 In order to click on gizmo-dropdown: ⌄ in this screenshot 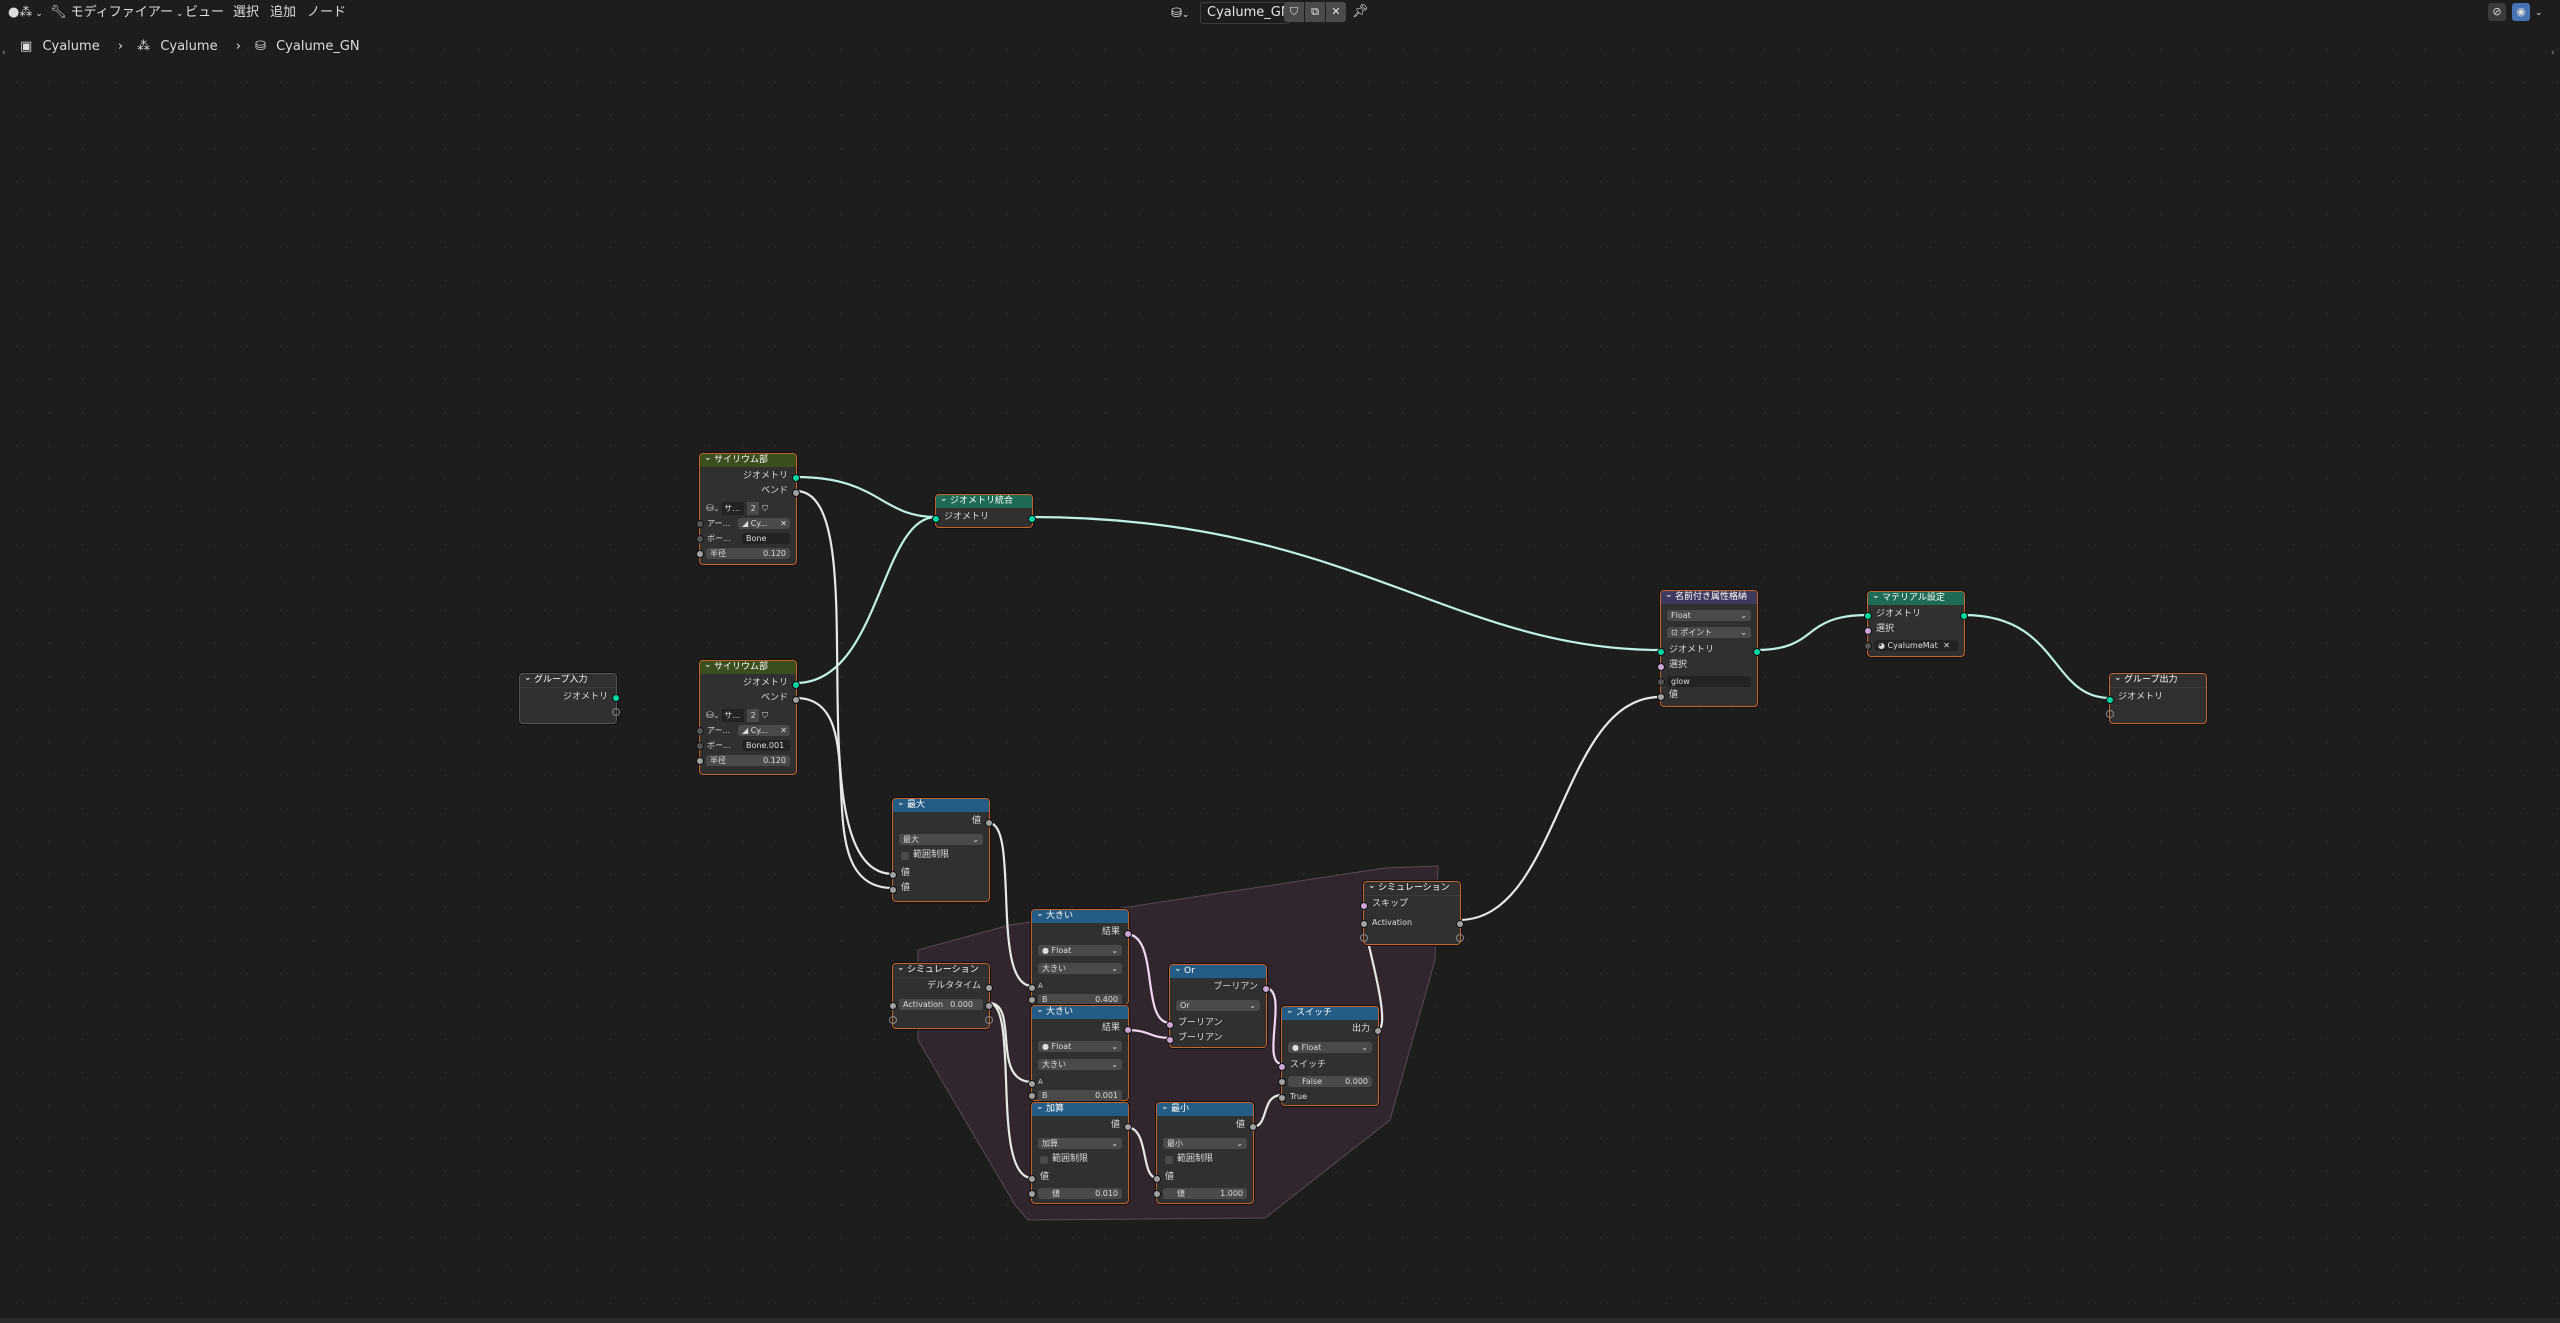, I will do `click(2539, 13)`.